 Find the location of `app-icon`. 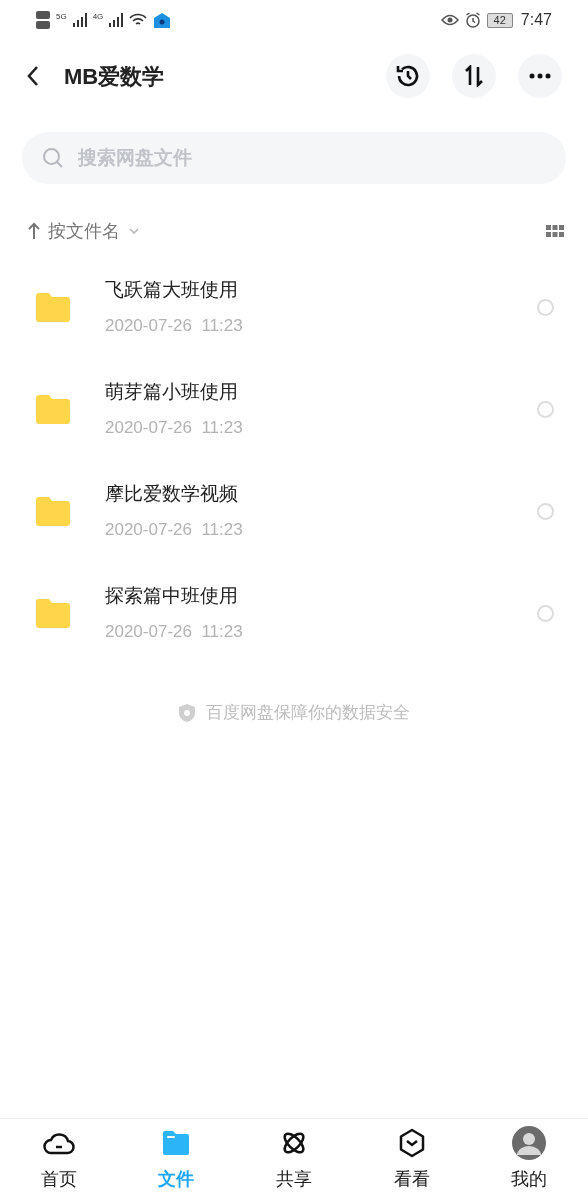

app-icon is located at coordinates (162, 20).